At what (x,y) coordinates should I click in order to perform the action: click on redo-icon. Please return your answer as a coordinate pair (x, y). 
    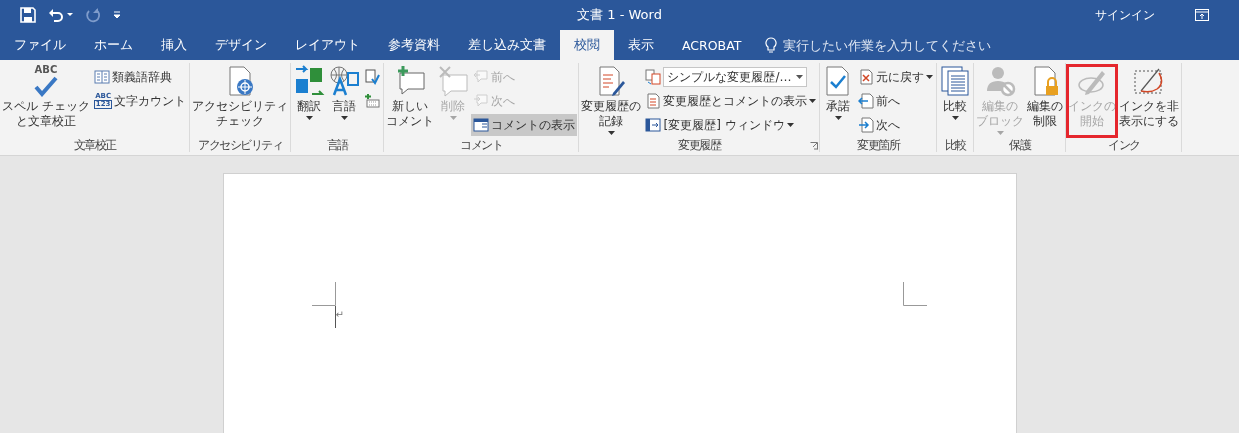
    Looking at the image, I should click on (93, 15).